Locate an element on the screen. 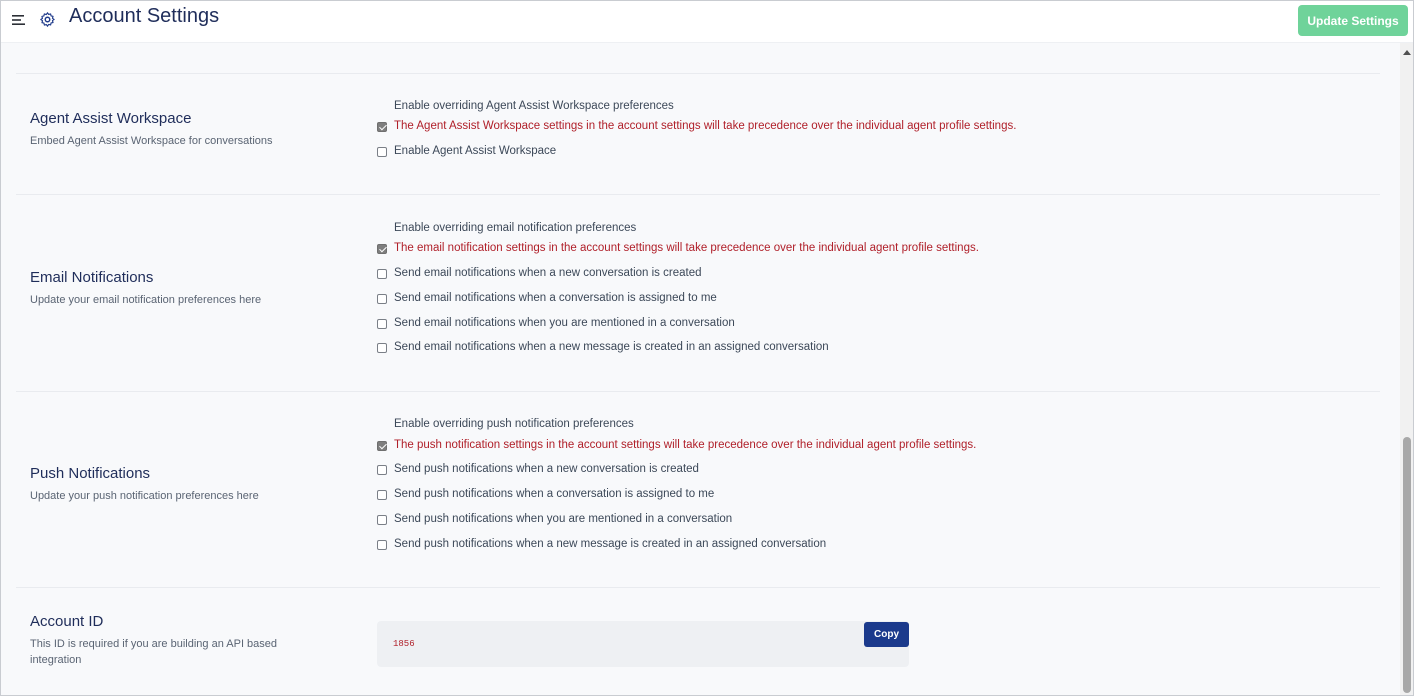  scroll-up-arrow-icon is located at coordinates (1407, 52).